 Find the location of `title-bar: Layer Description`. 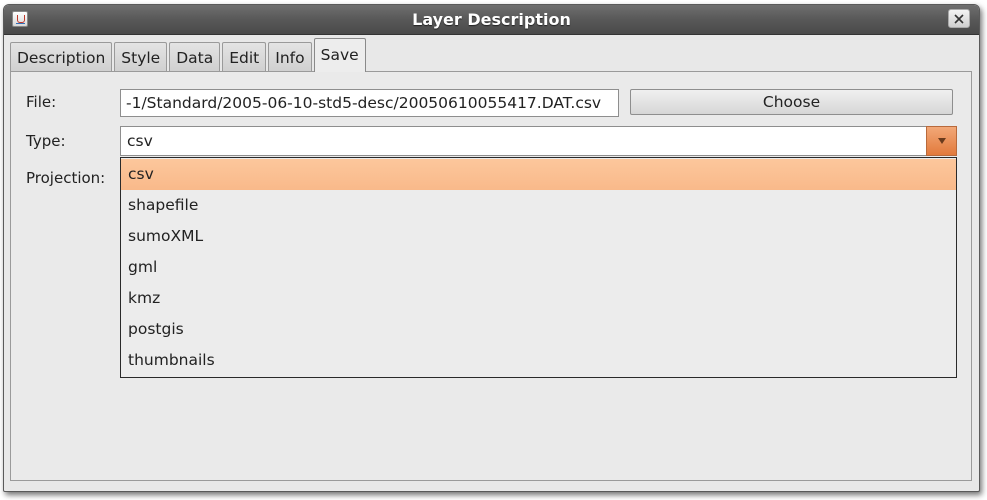

title-bar: Layer Description is located at coordinates (491, 20).